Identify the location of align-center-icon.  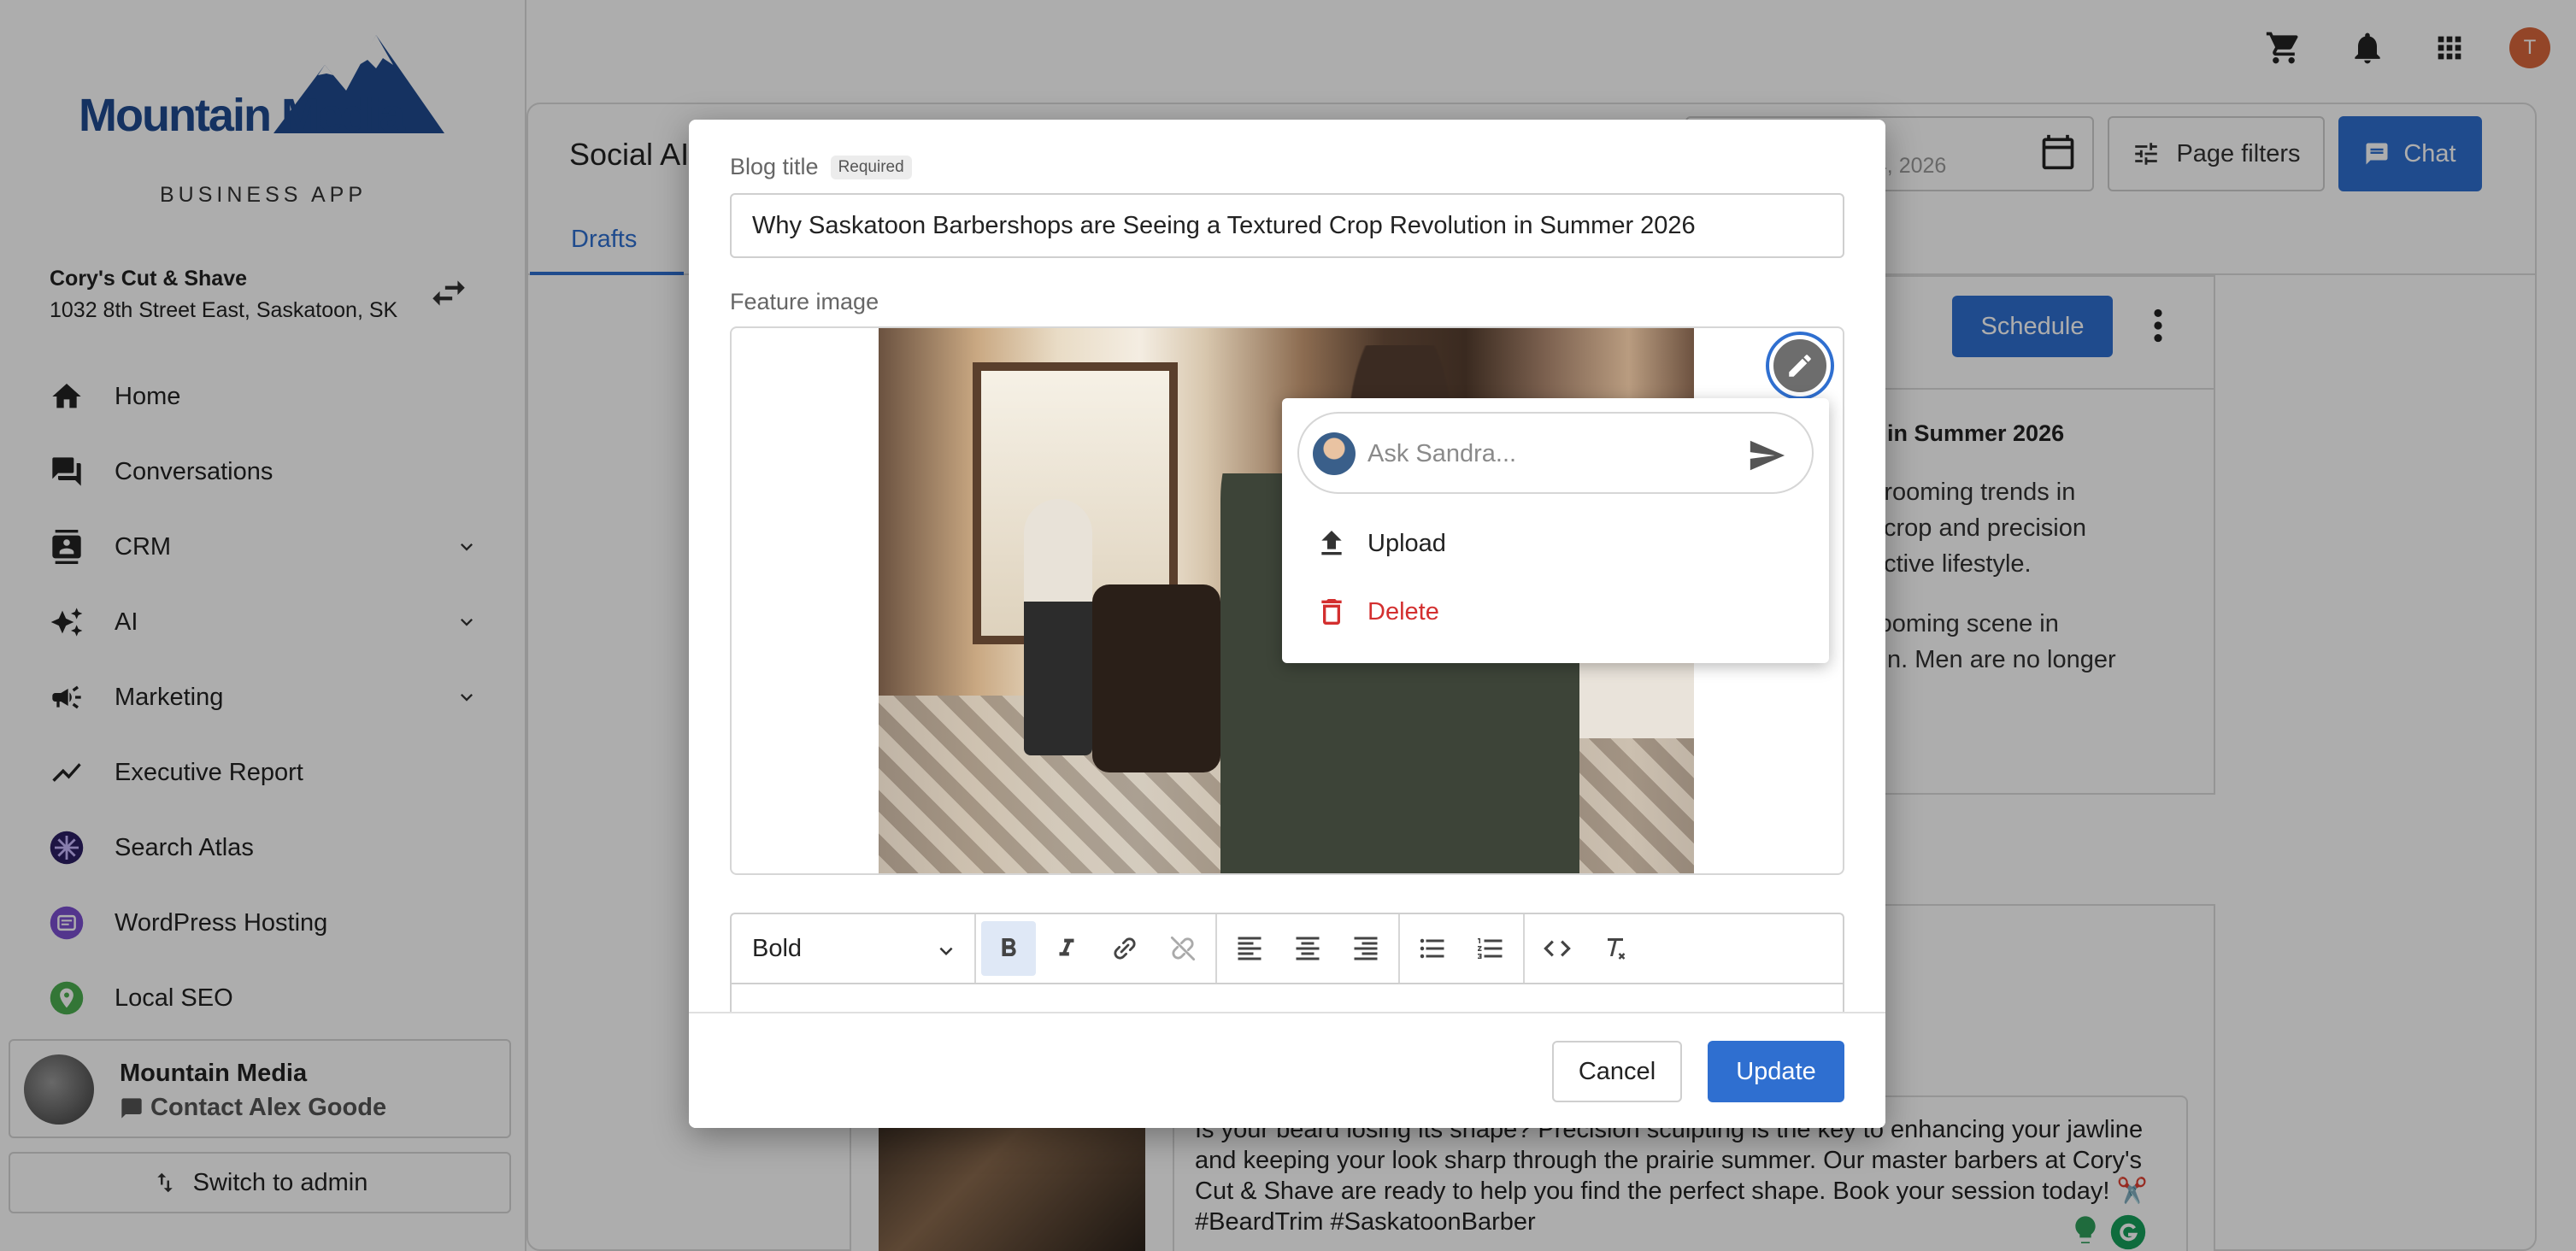
(1307, 949).